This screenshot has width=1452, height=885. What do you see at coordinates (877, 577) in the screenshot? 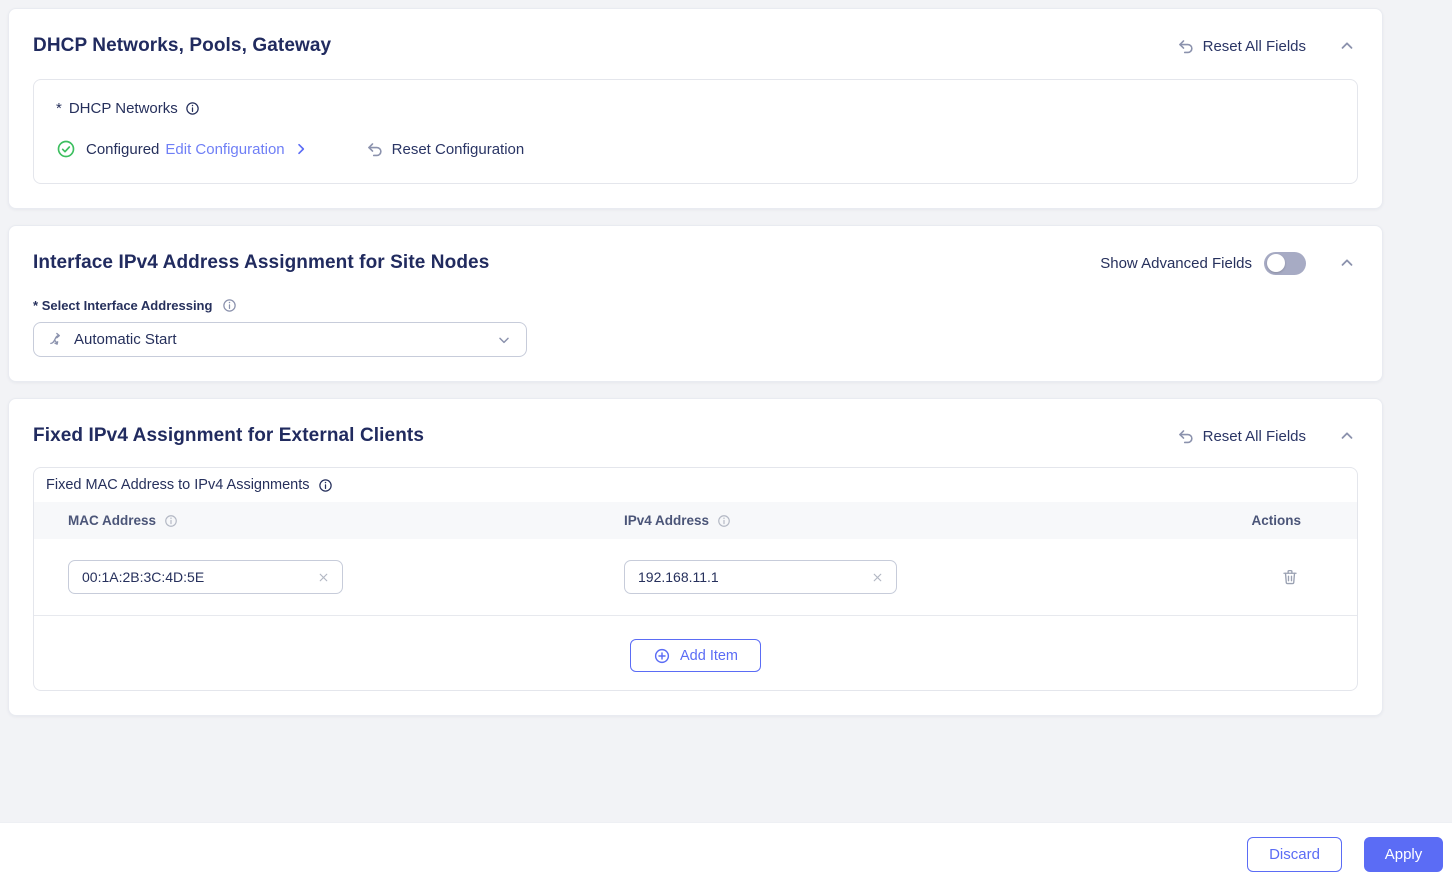
I see `clear-ipv4-icon` at bounding box center [877, 577].